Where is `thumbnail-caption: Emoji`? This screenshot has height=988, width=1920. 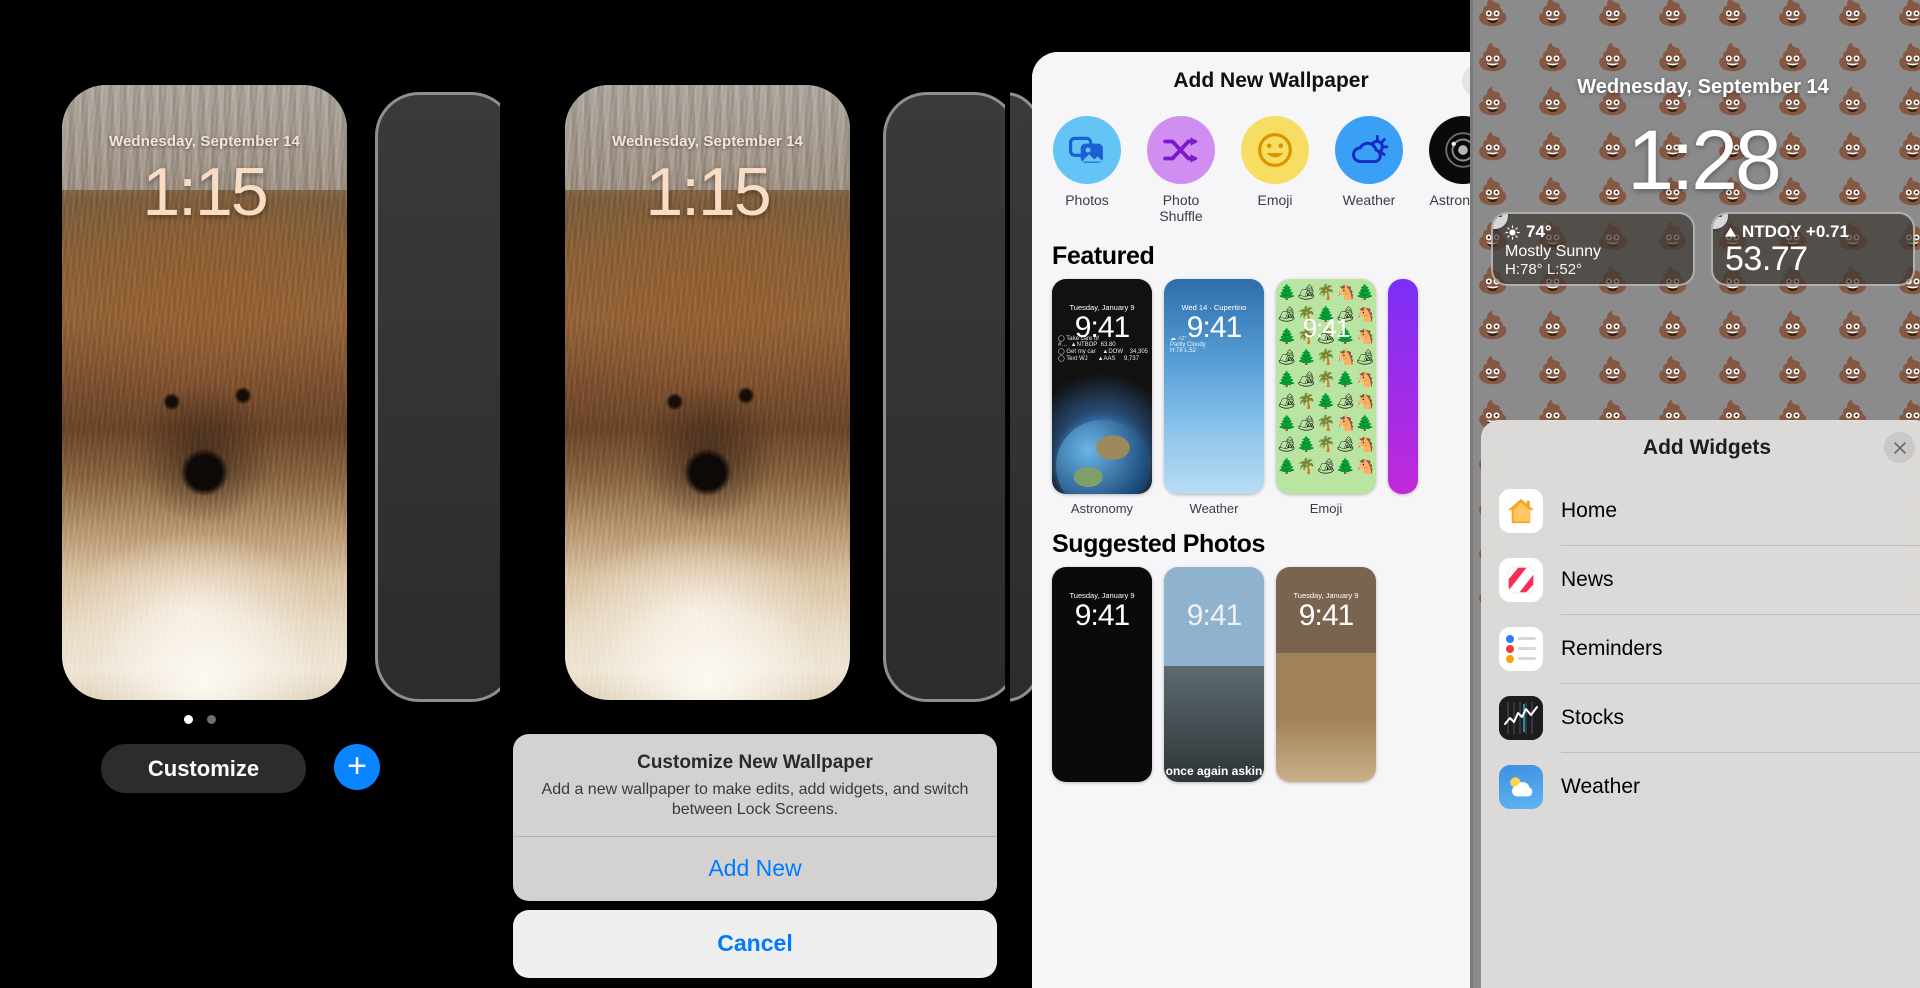
thumbnail-caption: Emoji is located at coordinates (1326, 509).